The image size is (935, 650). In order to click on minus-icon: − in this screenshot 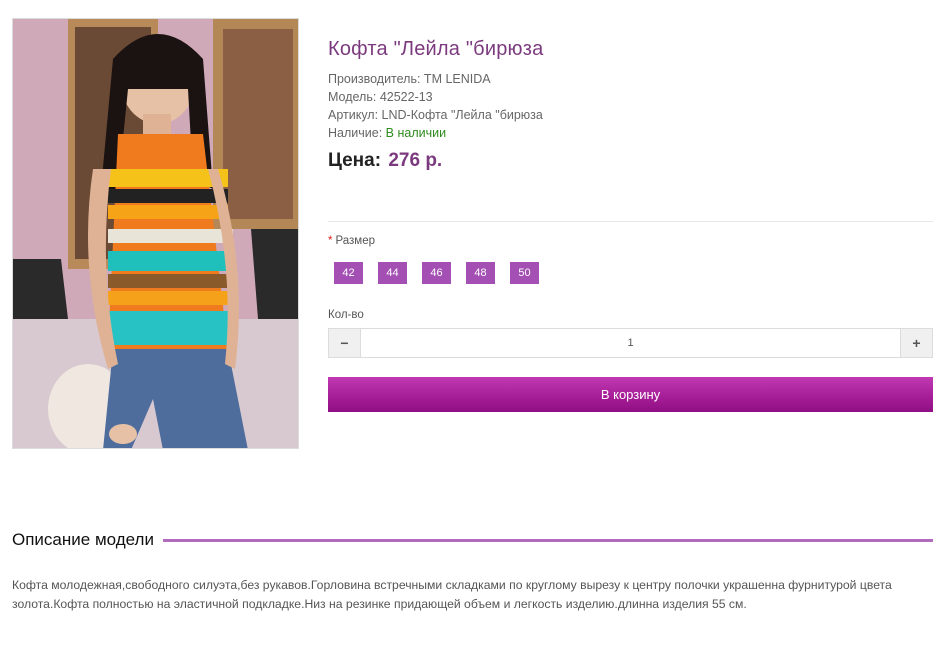, I will do `click(344, 343)`.